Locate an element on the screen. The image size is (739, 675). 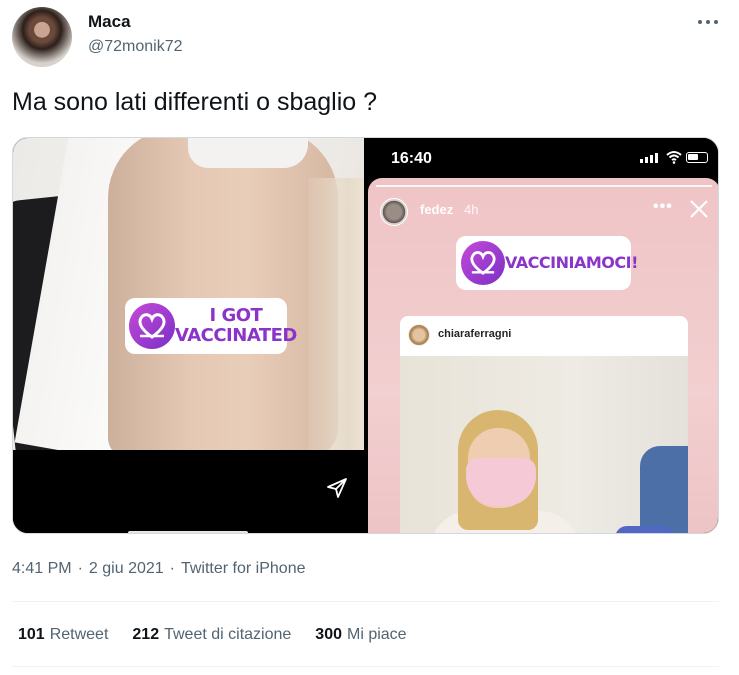
vaccinated-sticker-line1: I GOT is located at coordinates (236, 315).